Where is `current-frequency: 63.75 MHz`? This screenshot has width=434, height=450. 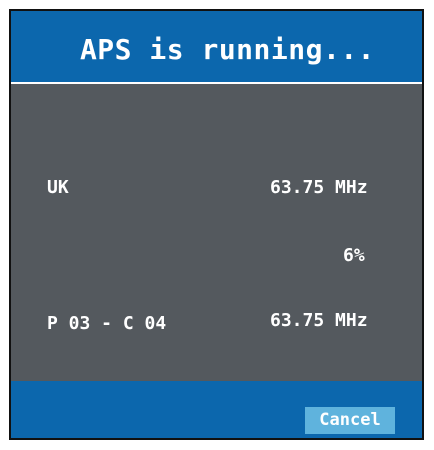 current-frequency: 63.75 MHz is located at coordinates (319, 187).